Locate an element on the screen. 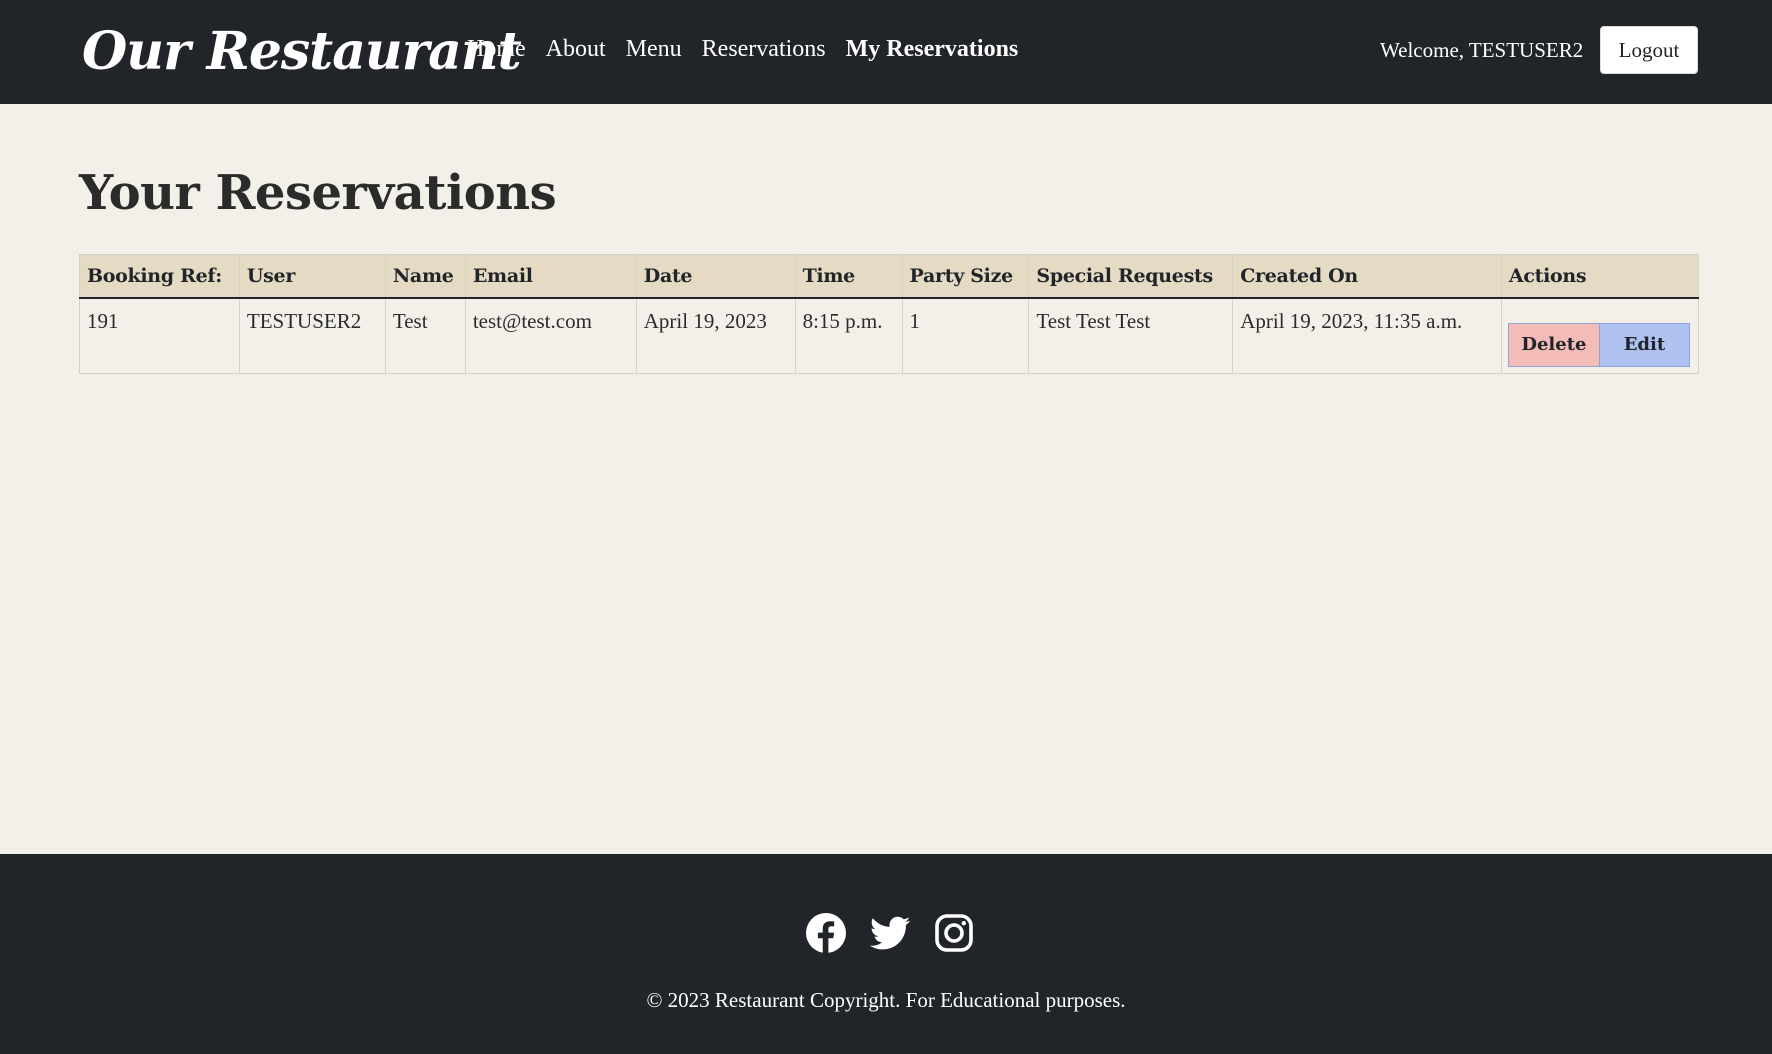 The height and width of the screenshot is (1054, 1772). cell-name: Test is located at coordinates (425, 335).